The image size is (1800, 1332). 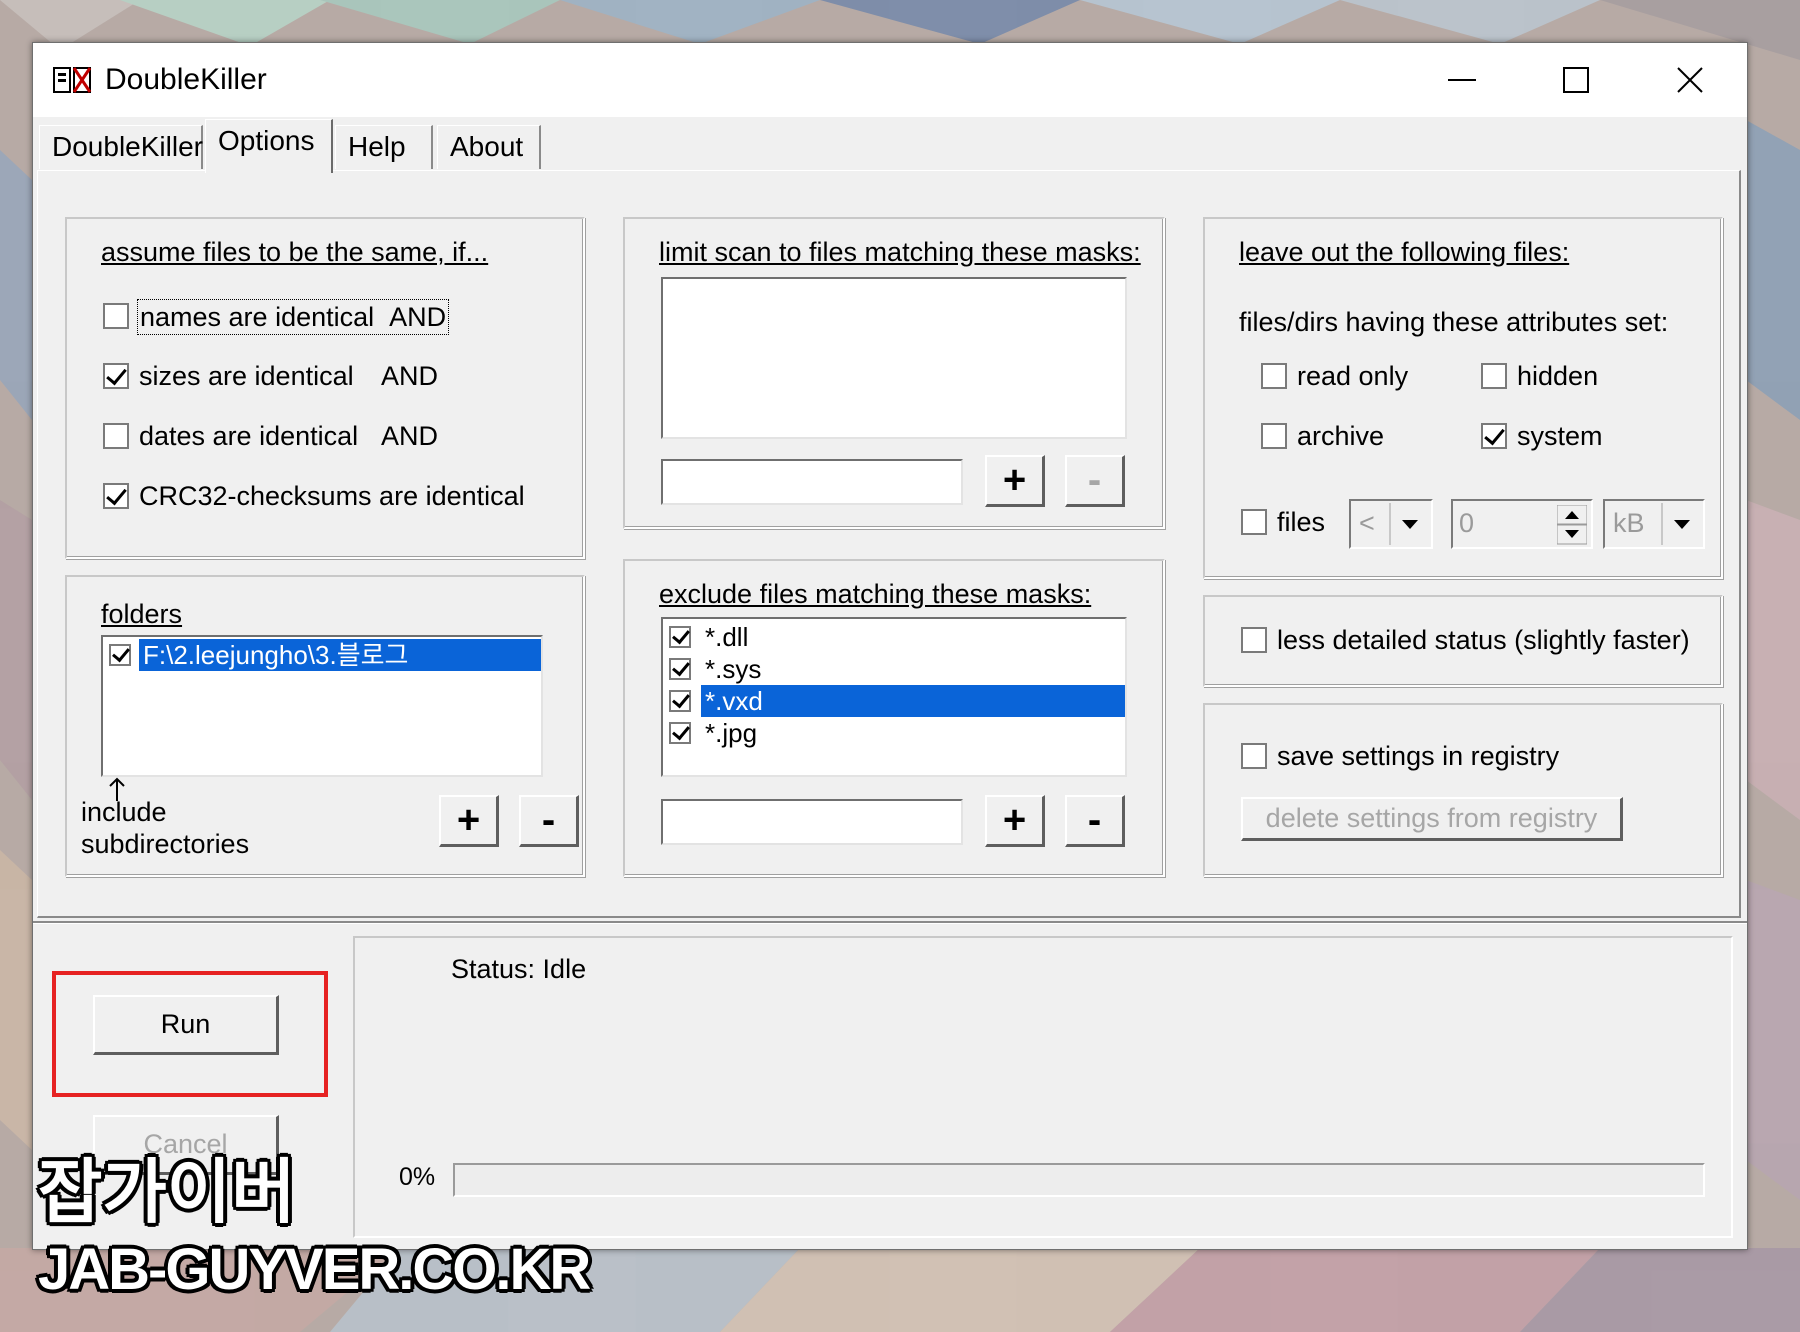 I want to click on progress-bar, so click(x=1079, y=1180).